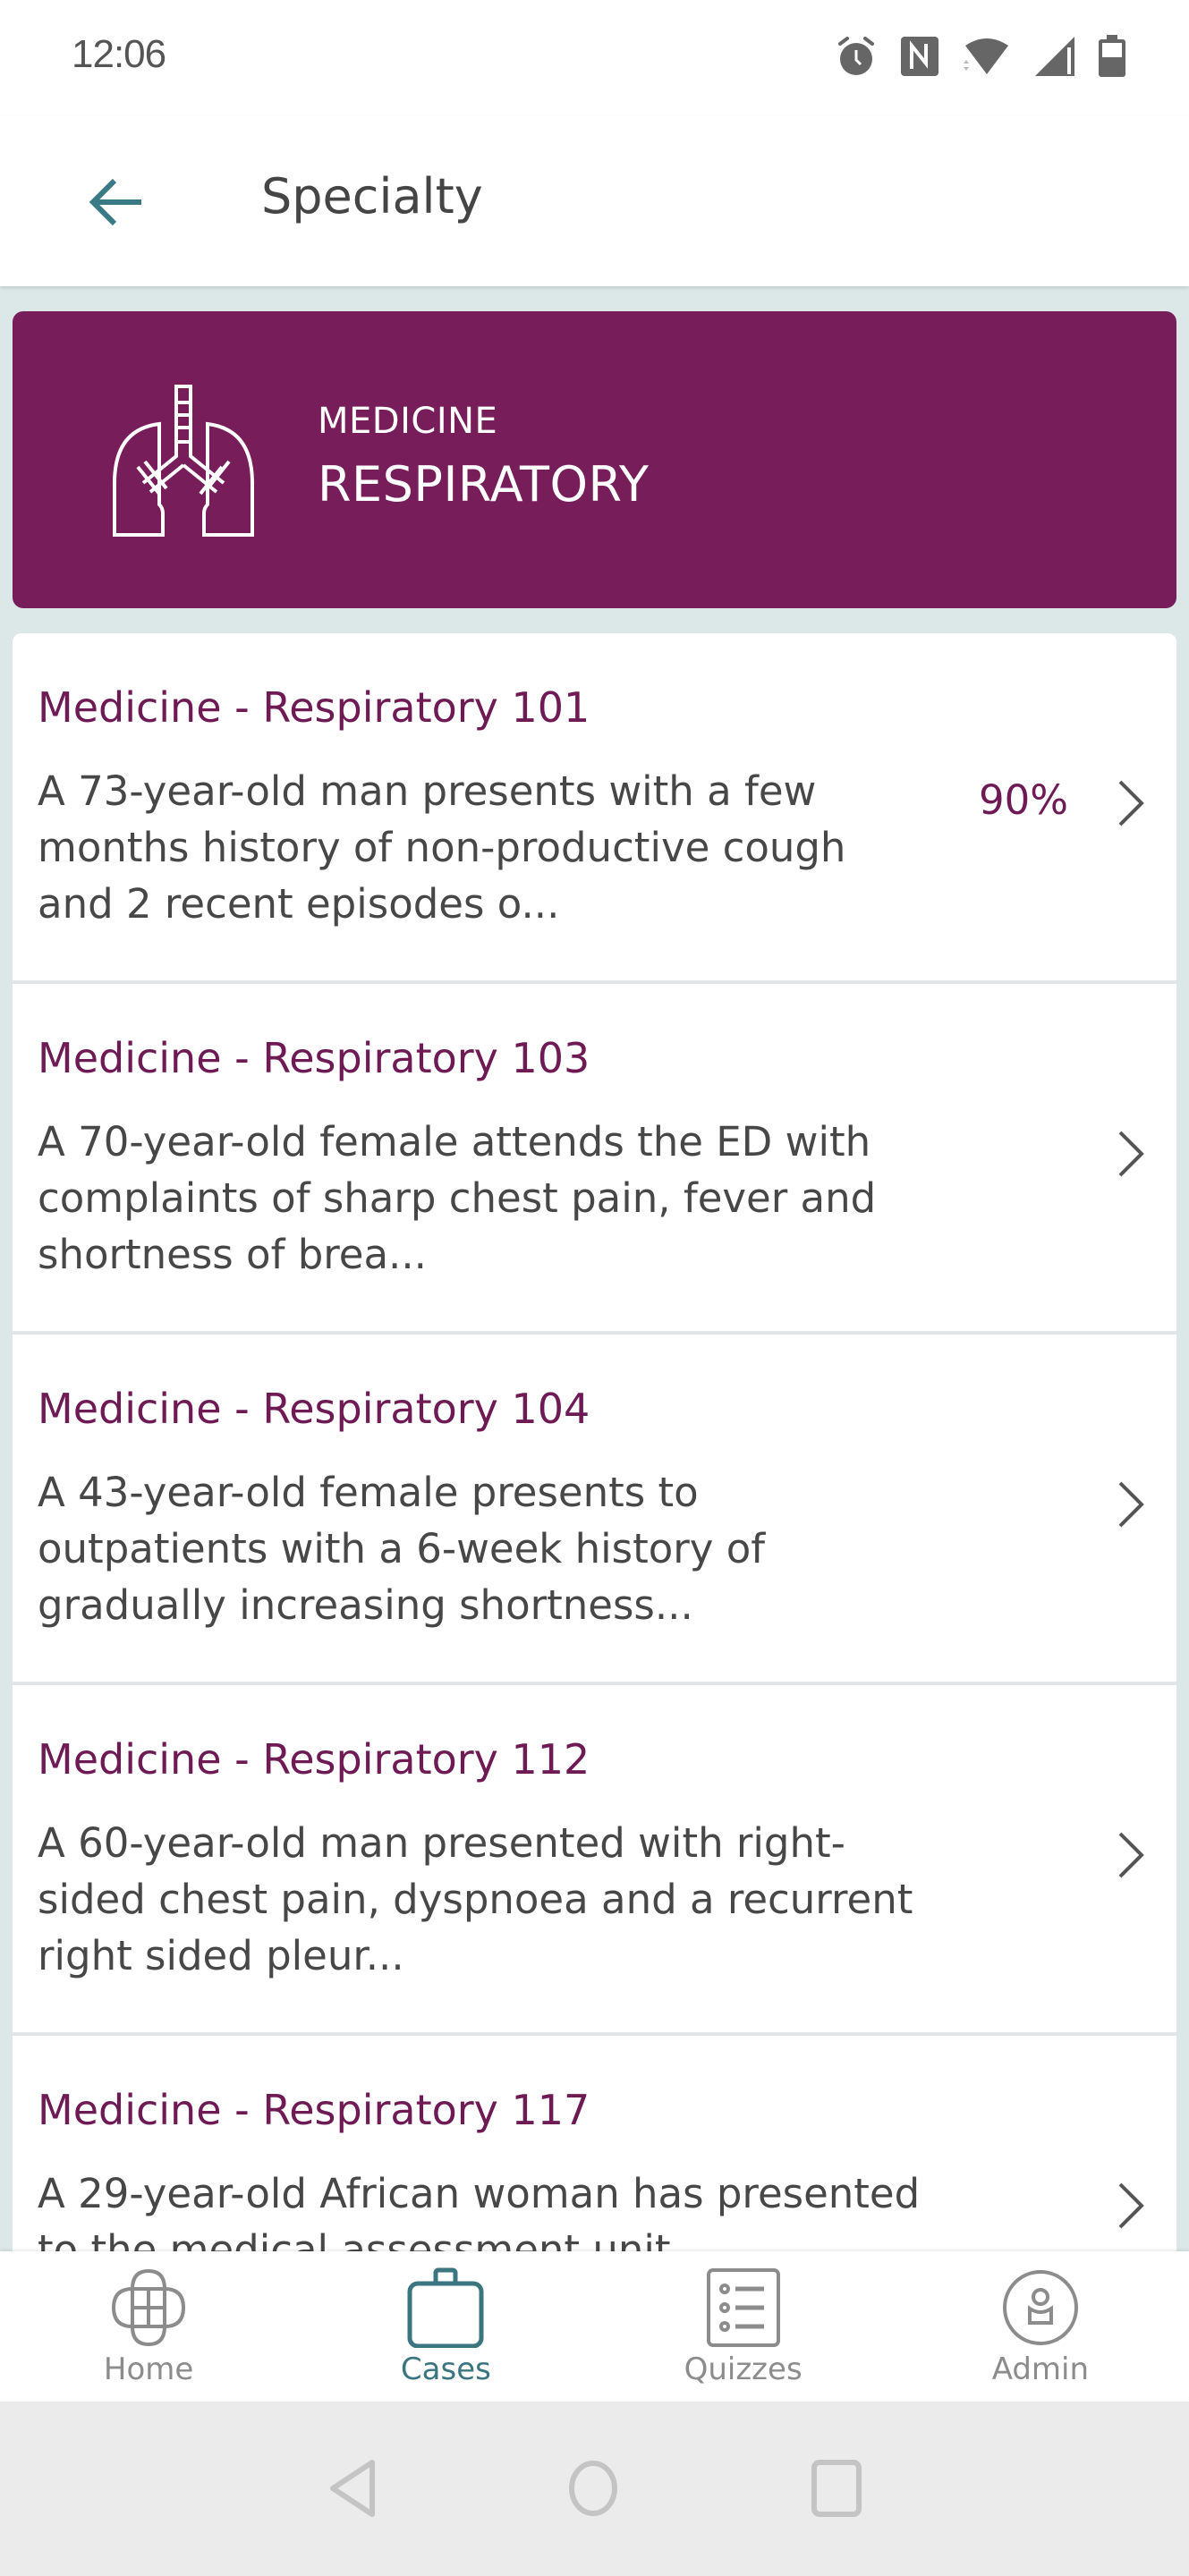 The width and height of the screenshot is (1189, 2576). I want to click on tab-cases: Cases, so click(445, 2326).